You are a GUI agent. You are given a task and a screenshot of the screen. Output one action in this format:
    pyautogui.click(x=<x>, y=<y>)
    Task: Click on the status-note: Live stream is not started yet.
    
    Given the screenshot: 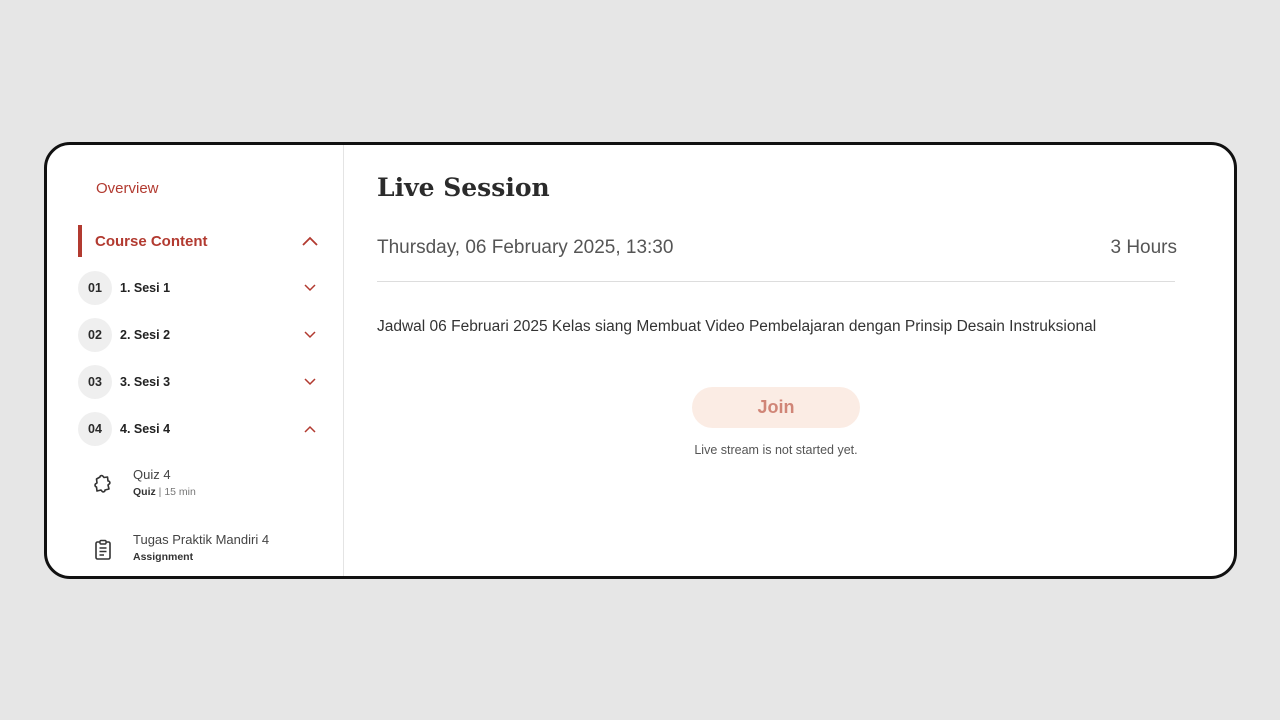 What is the action you would take?
    pyautogui.click(x=776, y=450)
    